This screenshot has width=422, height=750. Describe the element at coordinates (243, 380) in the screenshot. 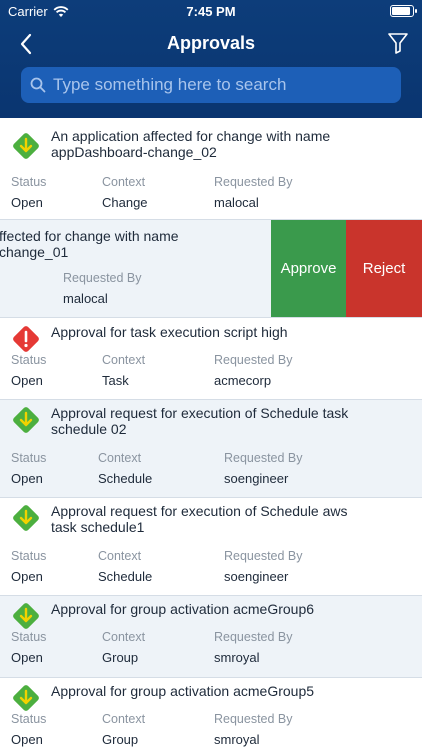

I see `requested-by-value: acmecorp` at that location.